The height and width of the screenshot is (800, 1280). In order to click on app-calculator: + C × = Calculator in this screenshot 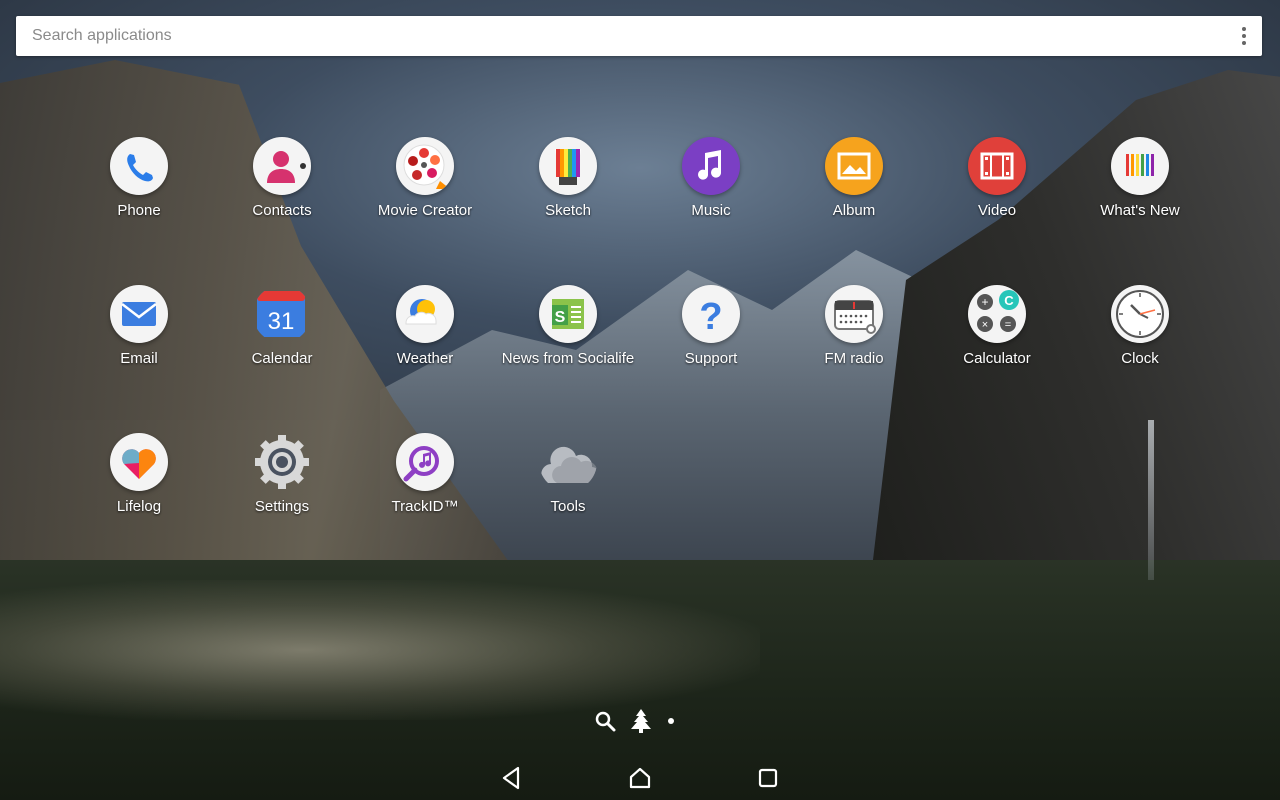, I will do `click(997, 326)`.